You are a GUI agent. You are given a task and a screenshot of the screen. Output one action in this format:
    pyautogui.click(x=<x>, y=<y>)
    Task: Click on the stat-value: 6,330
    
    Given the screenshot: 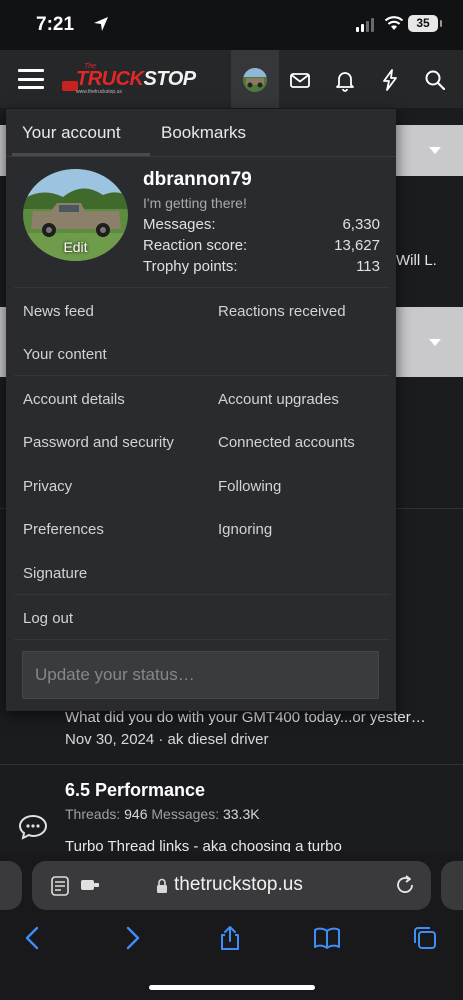 What is the action you would take?
    pyautogui.click(x=361, y=224)
    